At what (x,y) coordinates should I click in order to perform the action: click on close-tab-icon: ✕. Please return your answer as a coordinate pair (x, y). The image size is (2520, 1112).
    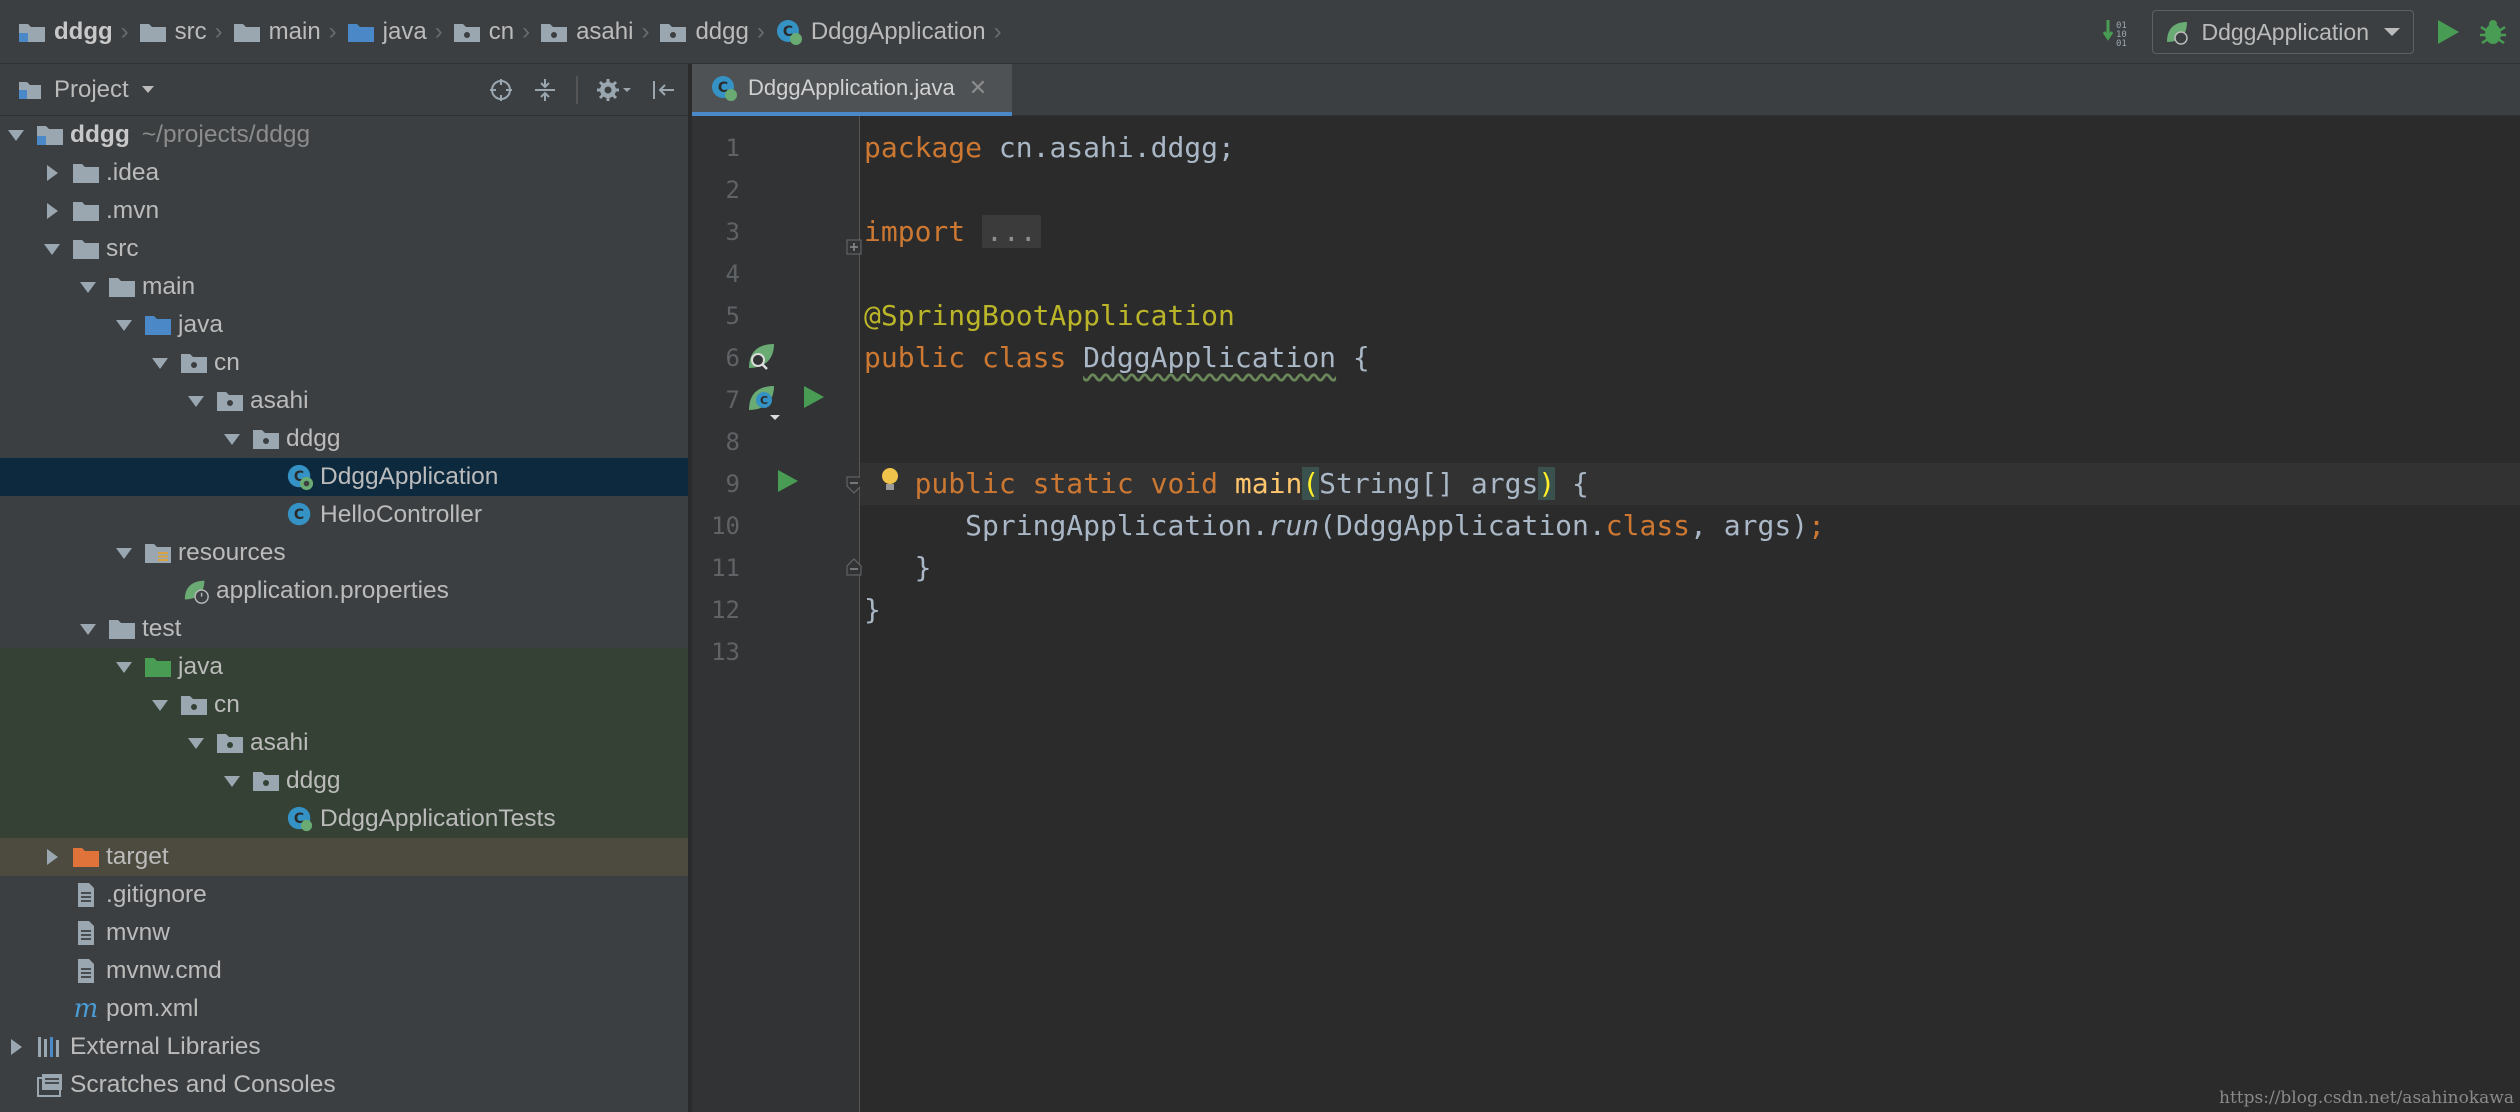
    Looking at the image, I should click on (978, 88).